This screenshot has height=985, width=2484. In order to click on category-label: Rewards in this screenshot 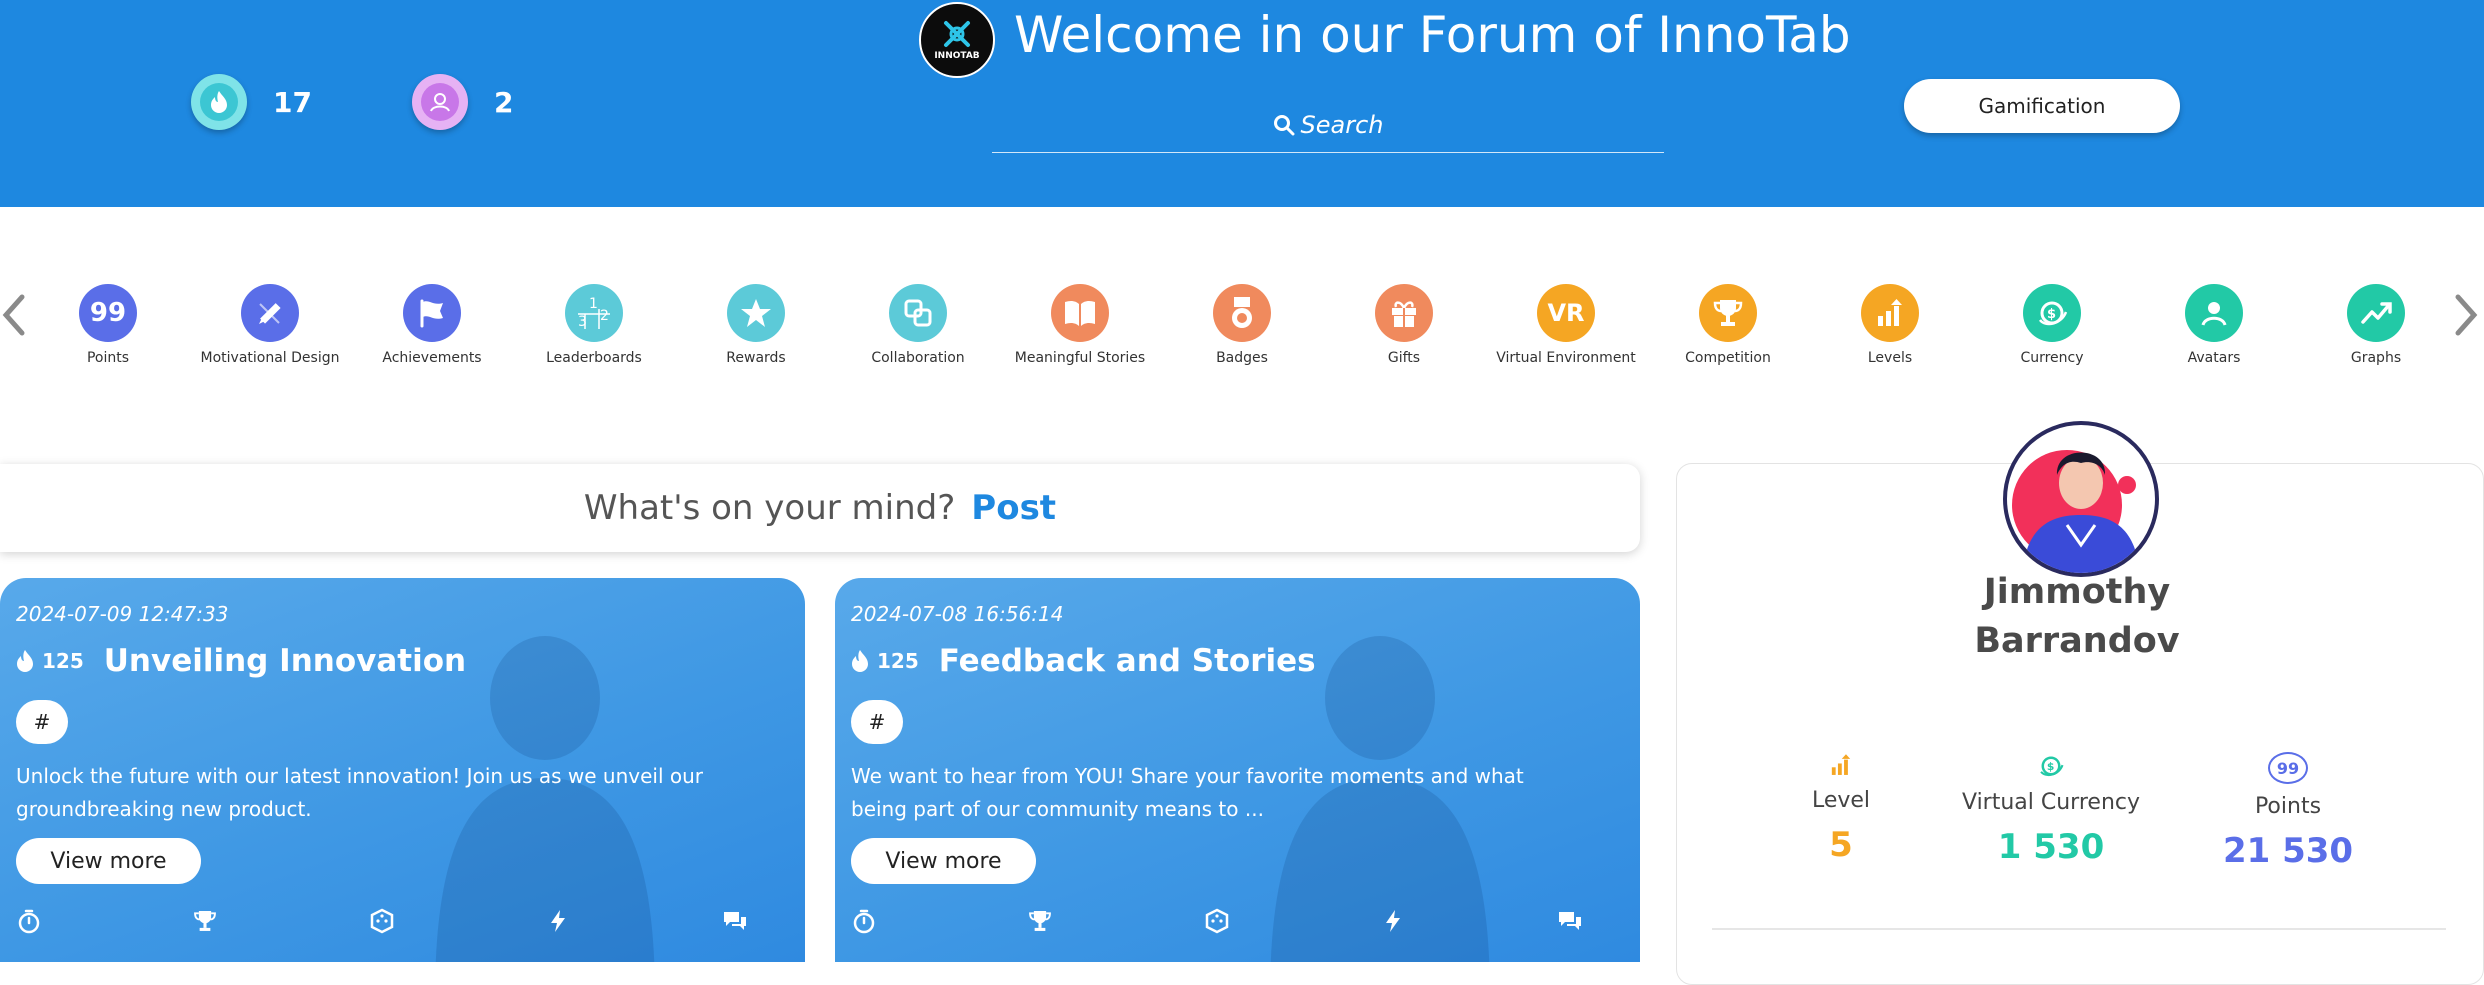, I will do `click(756, 358)`.